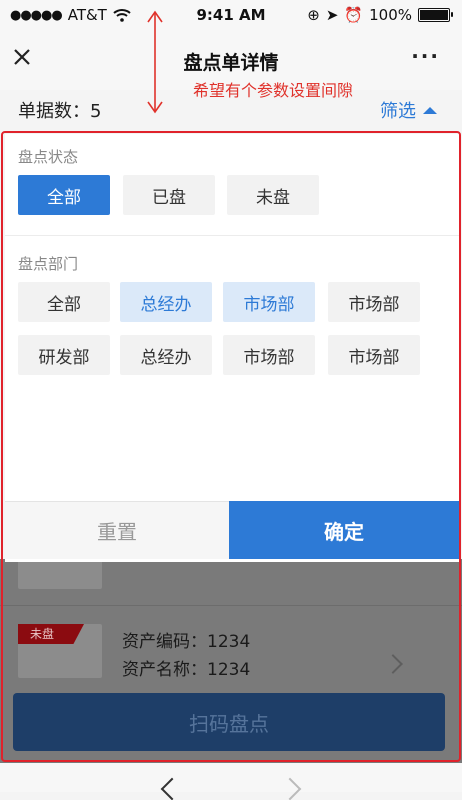 The width and height of the screenshot is (462, 800). I want to click on filter-button: 筛选, so click(409, 110).